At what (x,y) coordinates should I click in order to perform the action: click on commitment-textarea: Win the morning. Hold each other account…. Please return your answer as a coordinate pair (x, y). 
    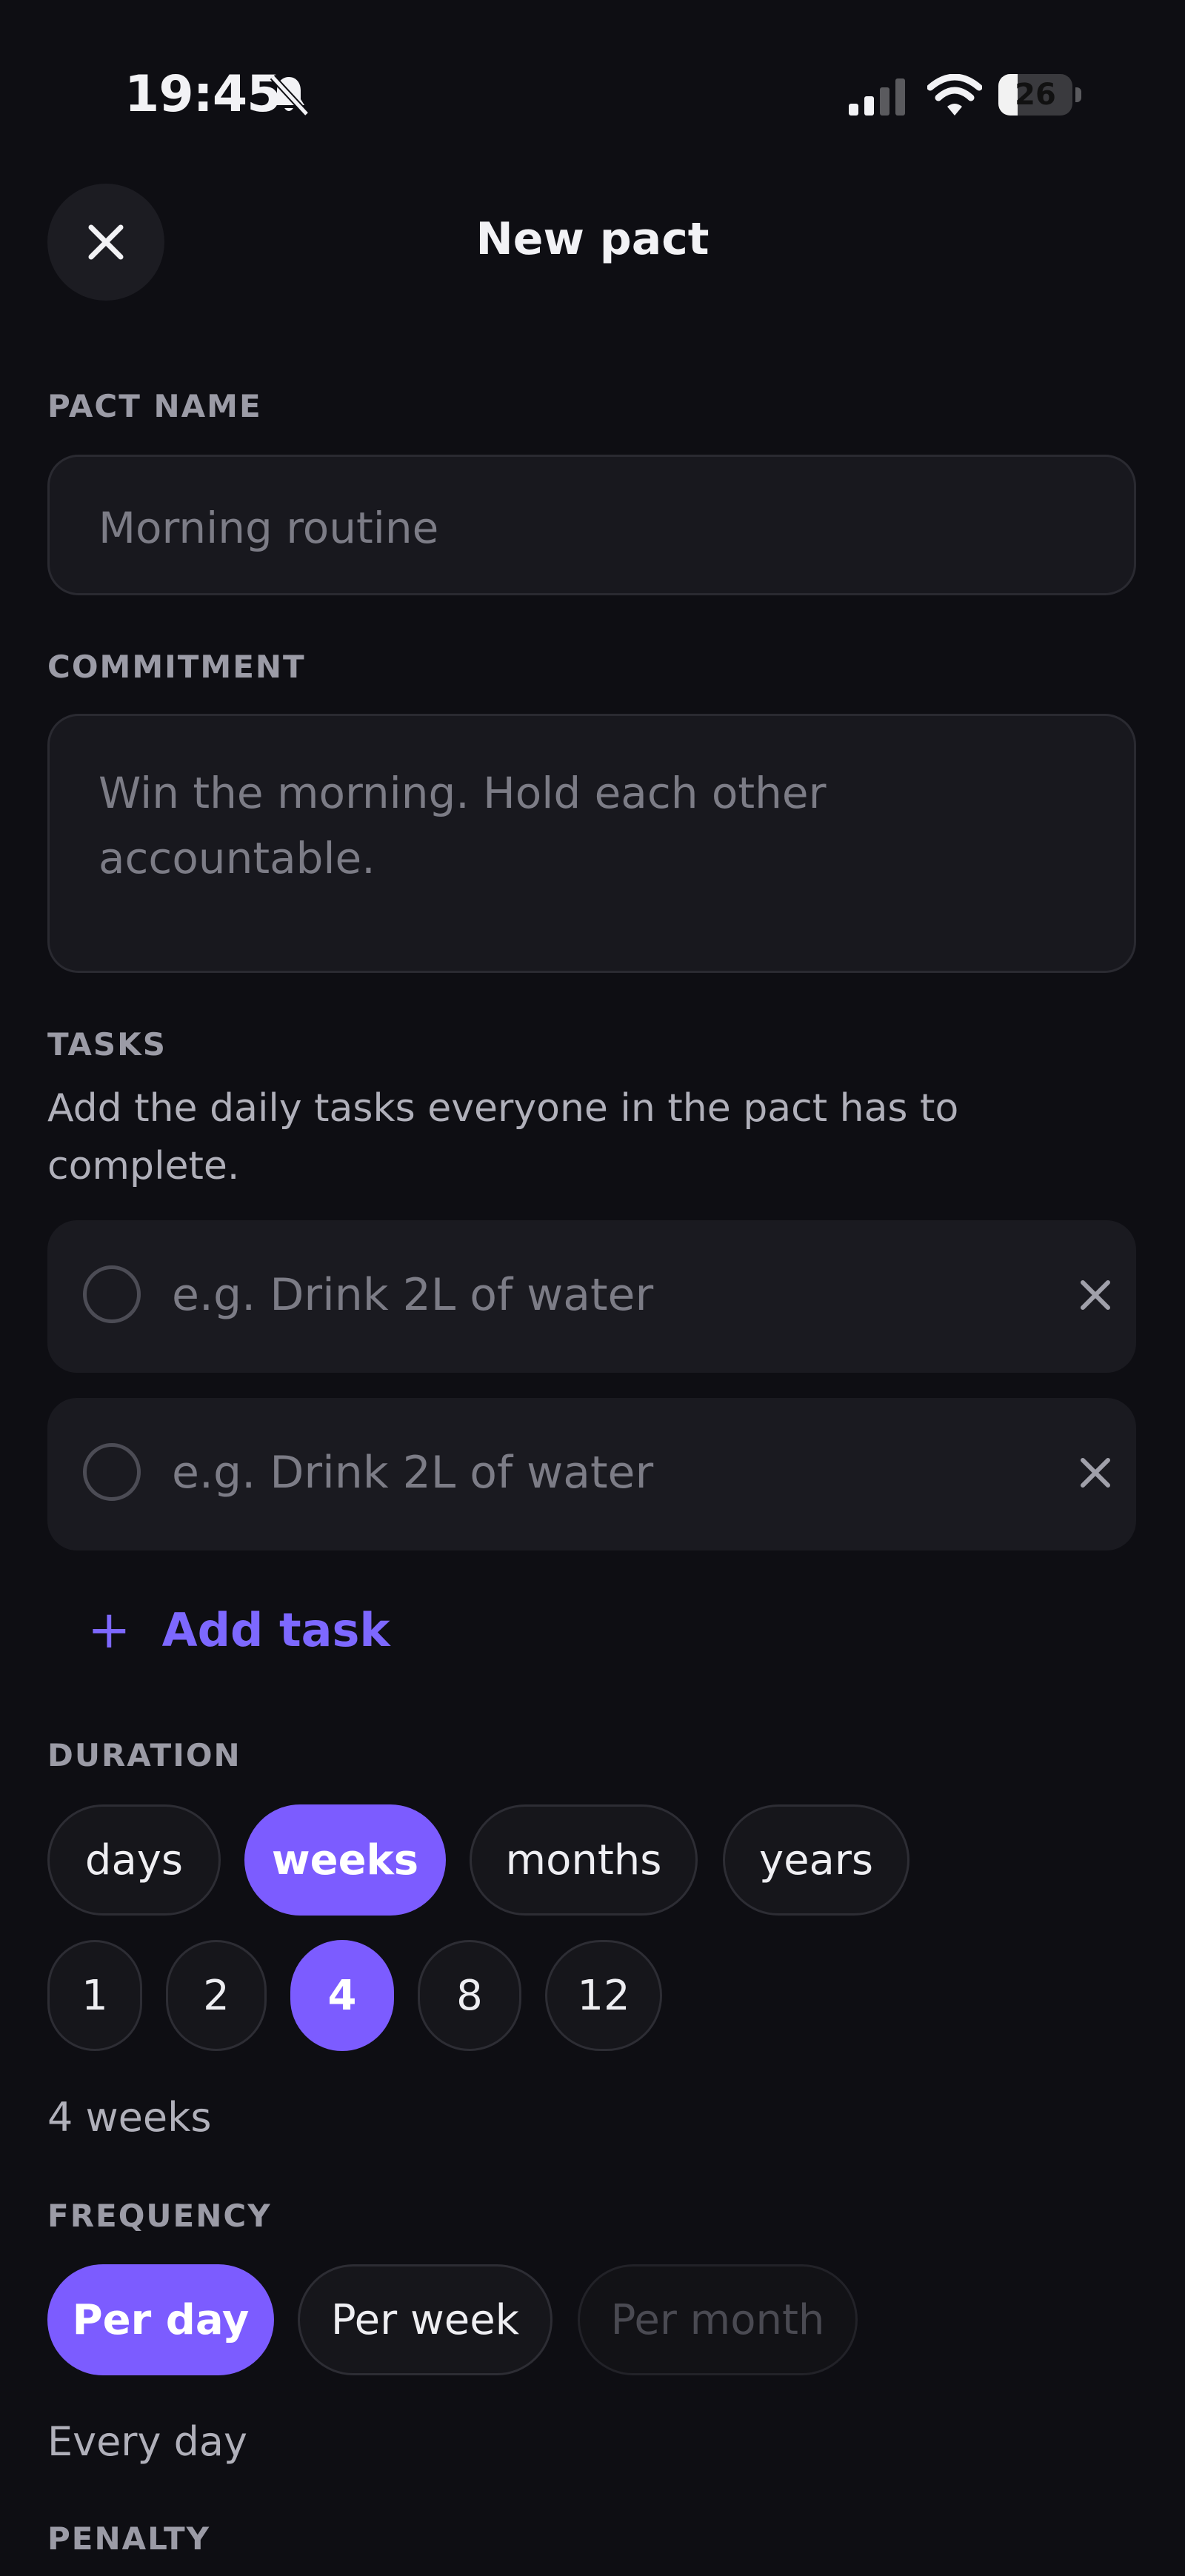
    Looking at the image, I should click on (591, 843).